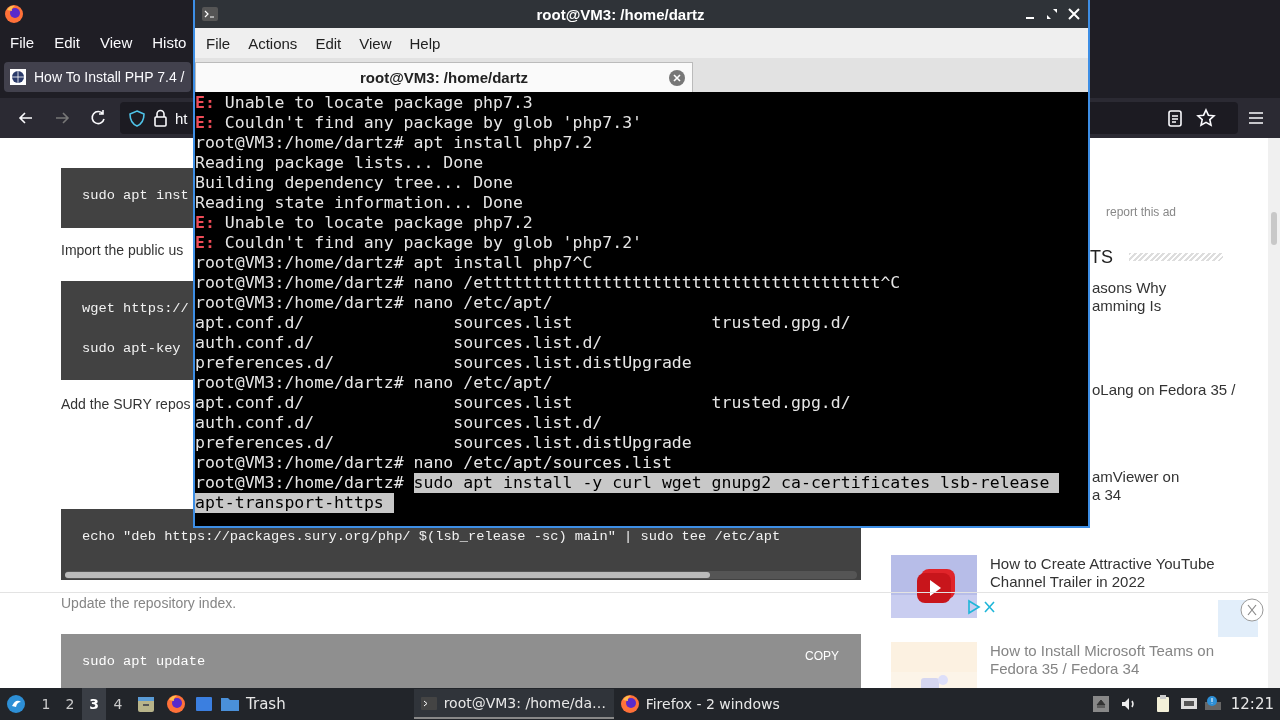 Image resolution: width=1280 pixels, height=720 pixels. I want to click on post-title-link: asons Why amming Is, so click(1129, 297).